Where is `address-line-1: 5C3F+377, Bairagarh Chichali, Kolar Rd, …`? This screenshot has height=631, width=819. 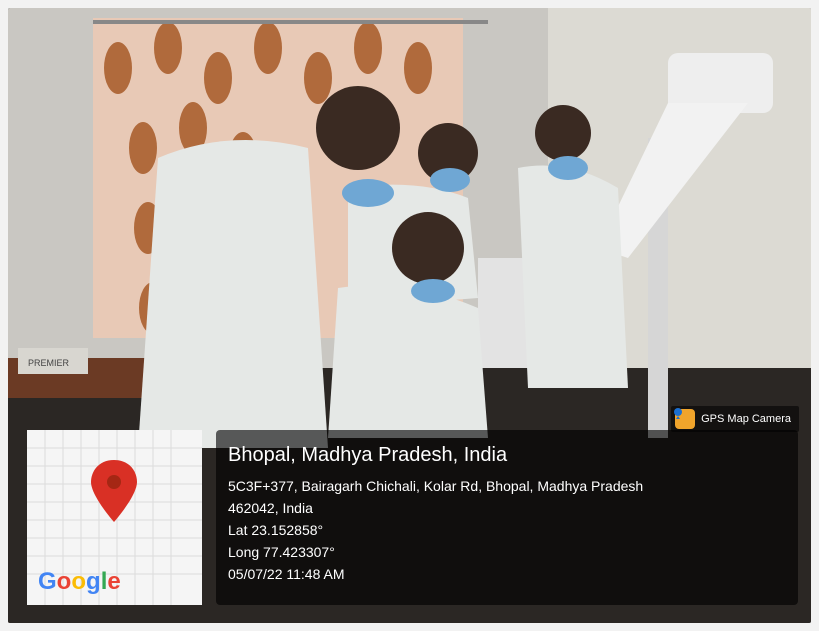 address-line-1: 5C3F+377, Bairagarh Chichali, Kolar Rd, … is located at coordinates (436, 486).